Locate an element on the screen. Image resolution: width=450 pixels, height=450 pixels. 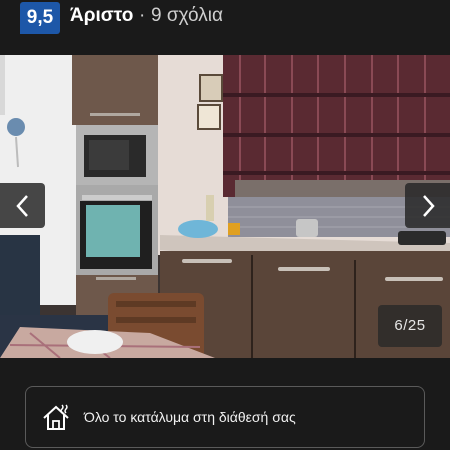
rating-label: Άριστο is located at coordinates (102, 15).